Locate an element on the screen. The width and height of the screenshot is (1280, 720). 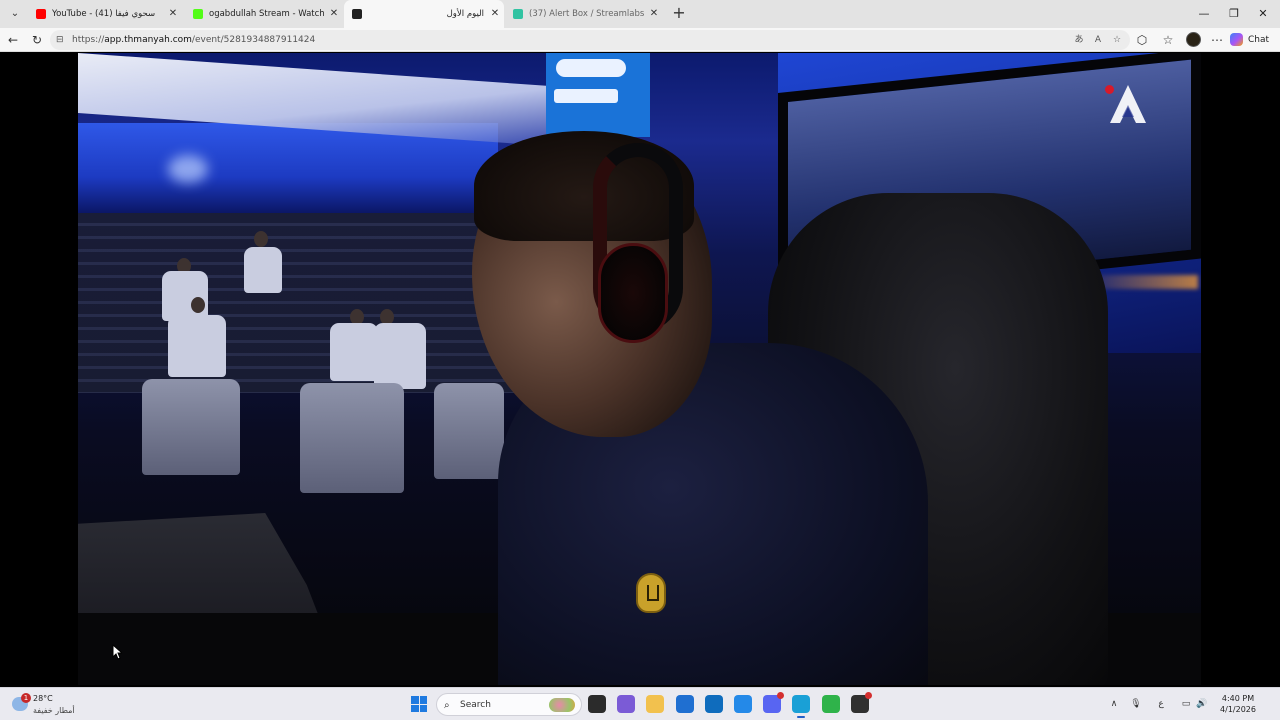
chat-label: Chat is located at coordinates (1259, 40).